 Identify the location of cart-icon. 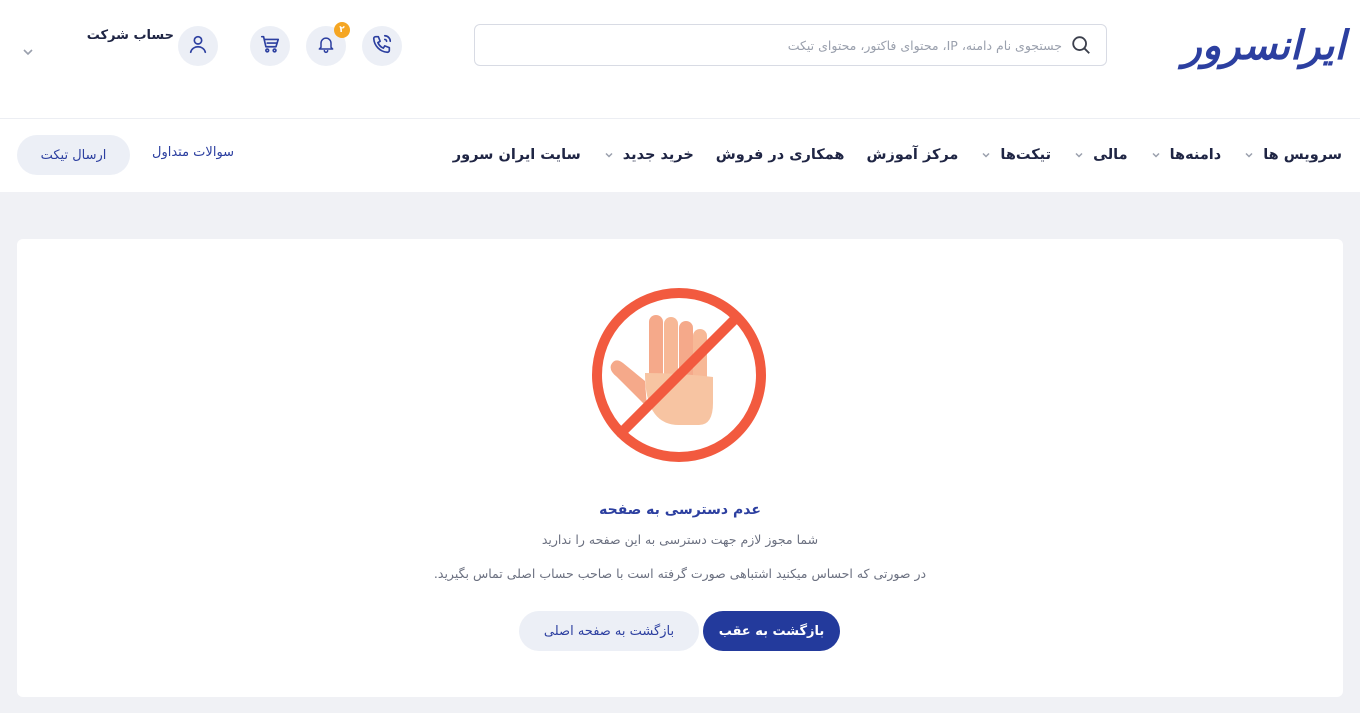
(270, 46).